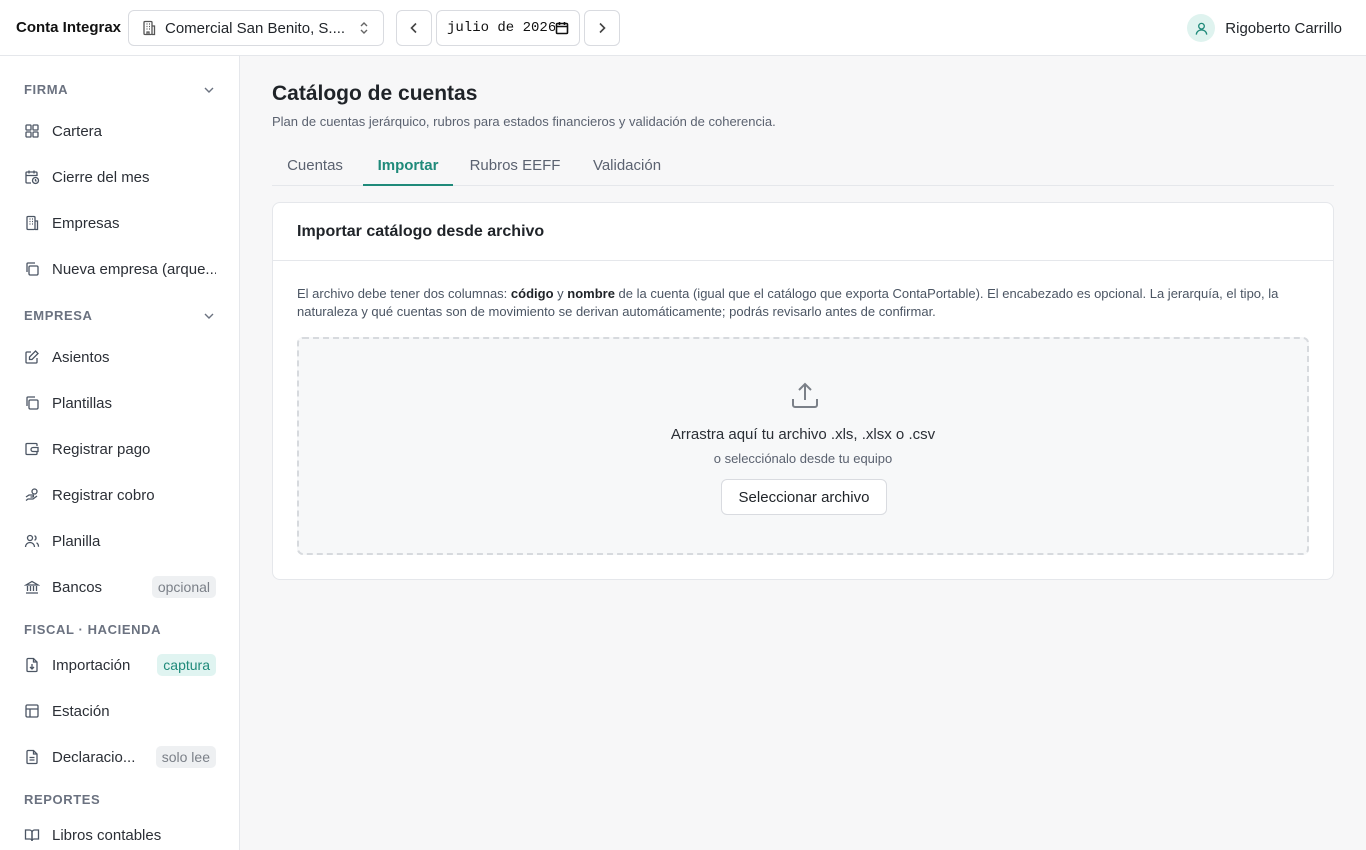 The width and height of the screenshot is (1366, 850). I want to click on chevron-left-icon, so click(414, 28).